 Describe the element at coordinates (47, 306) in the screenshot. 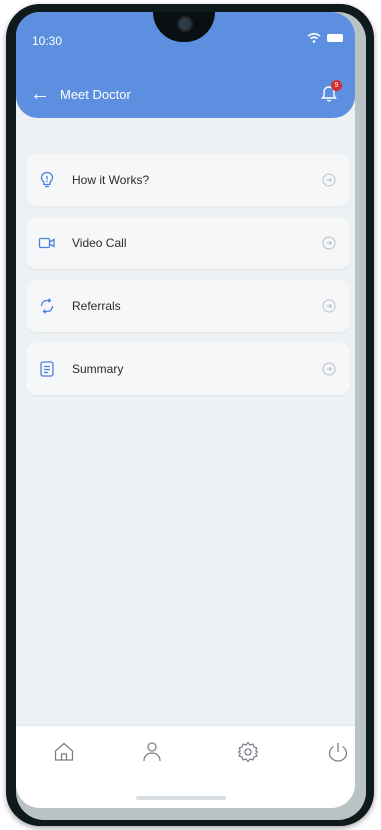

I see `refresh-icon` at that location.